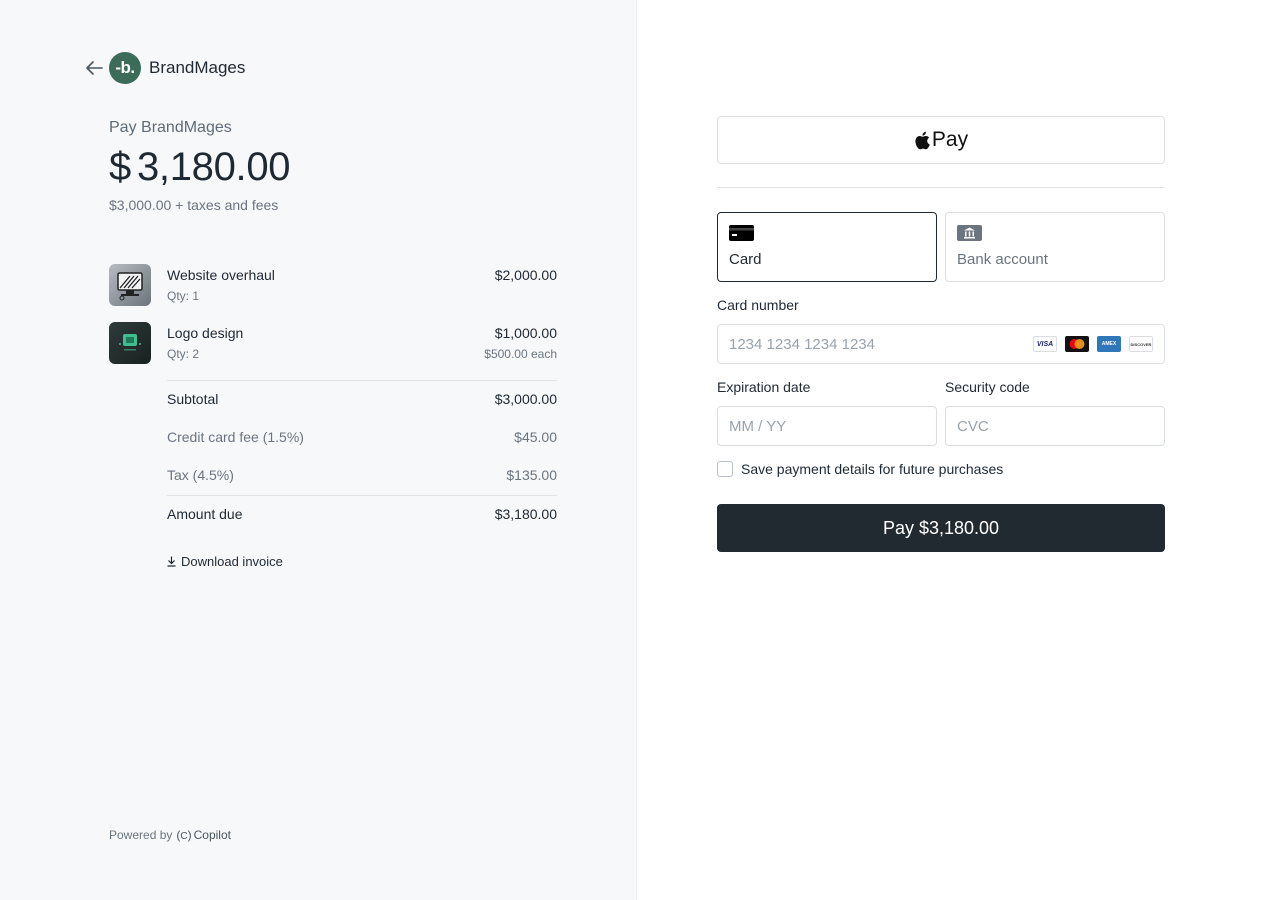 Image resolution: width=1274 pixels, height=900 pixels. Describe the element at coordinates (362, 401) in the screenshot. I see `subtotal-row: Subtotal $3,000.00` at that location.